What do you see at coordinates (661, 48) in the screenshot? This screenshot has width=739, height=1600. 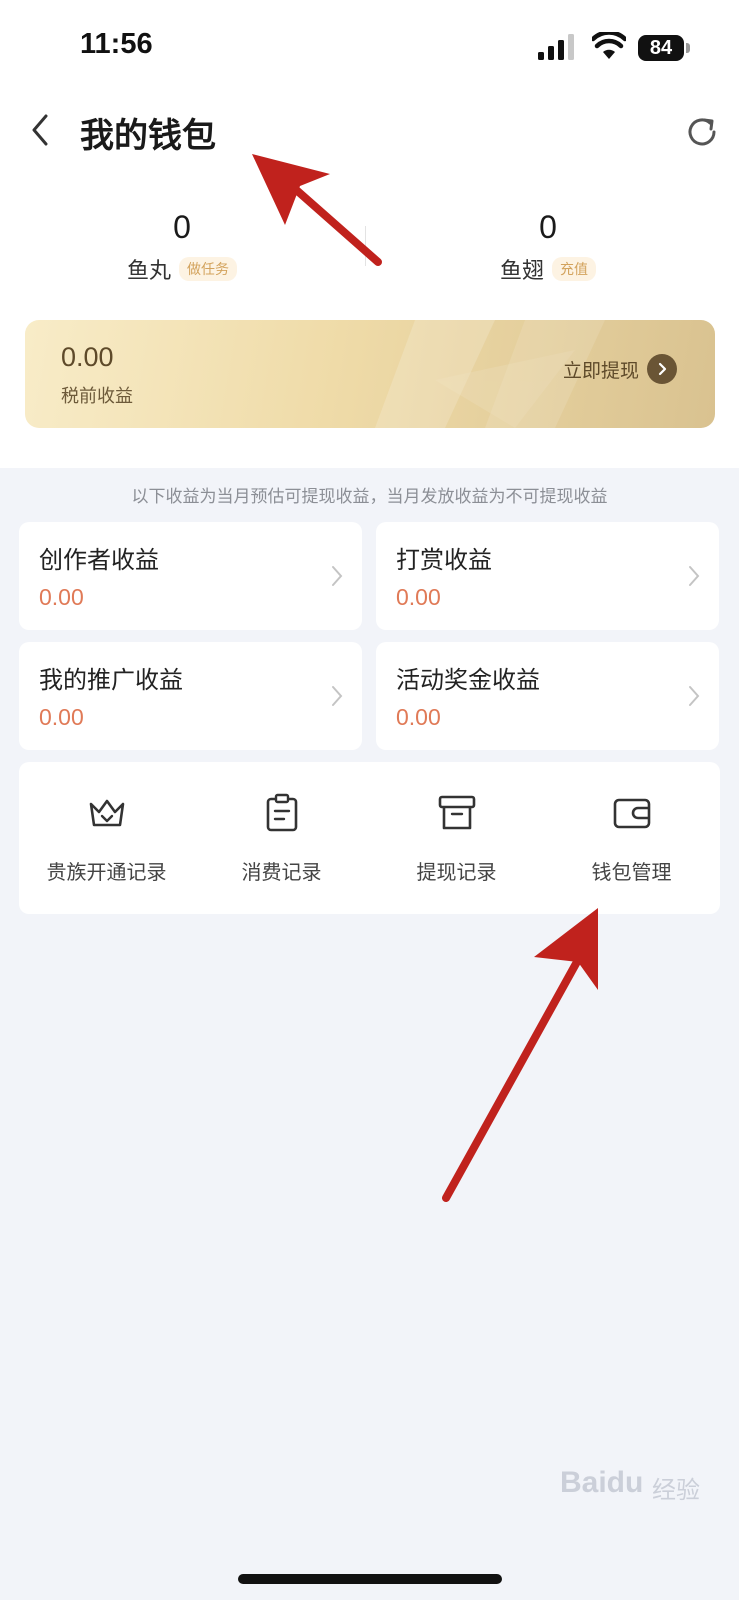 I see `battery-indicator: 84` at bounding box center [661, 48].